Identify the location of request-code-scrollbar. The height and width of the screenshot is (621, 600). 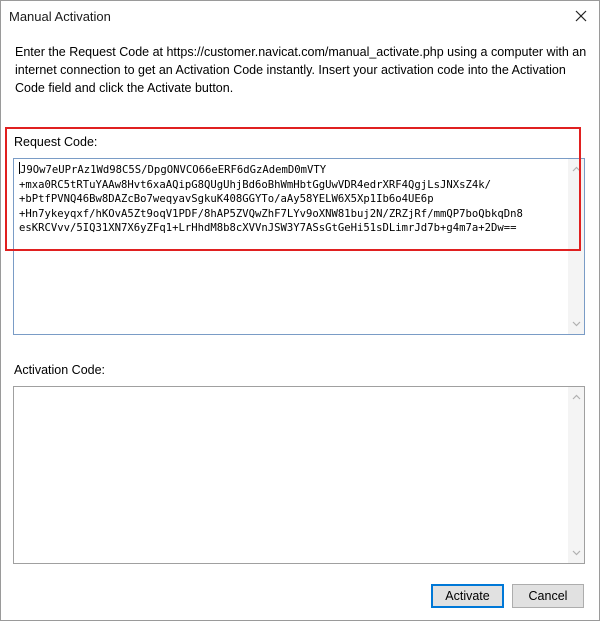
(576, 246).